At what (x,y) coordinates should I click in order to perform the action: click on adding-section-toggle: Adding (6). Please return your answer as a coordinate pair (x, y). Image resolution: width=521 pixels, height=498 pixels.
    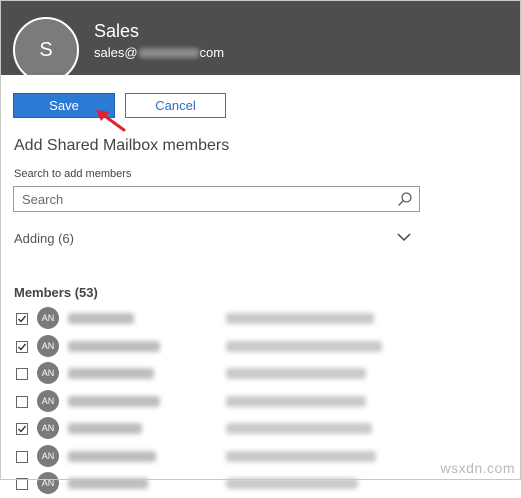
    Looking at the image, I should click on (44, 238).